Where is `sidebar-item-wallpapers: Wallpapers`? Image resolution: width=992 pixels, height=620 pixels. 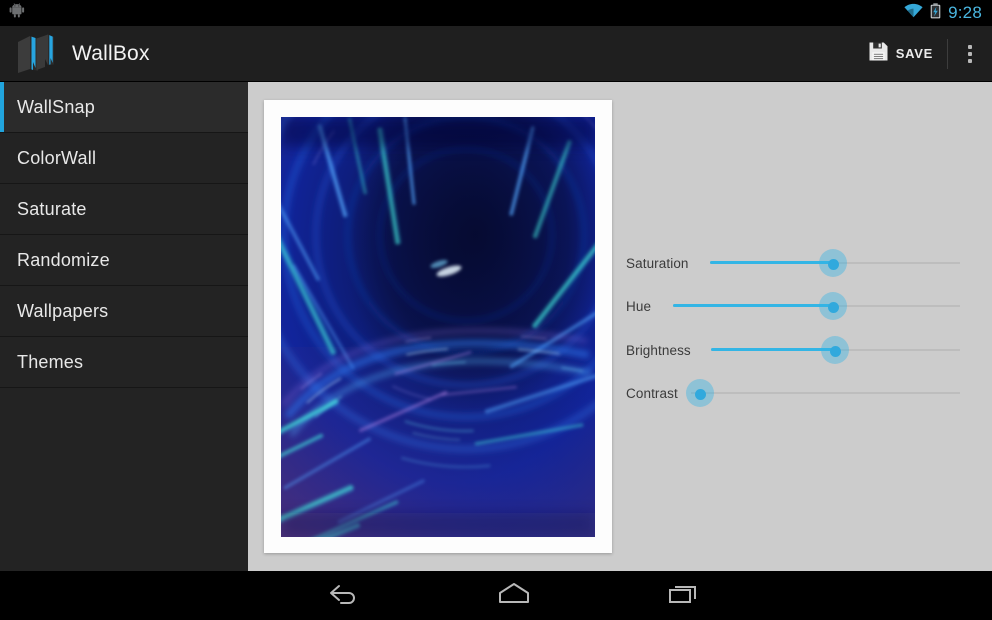
sidebar-item-wallpapers: Wallpapers is located at coordinates (124, 311).